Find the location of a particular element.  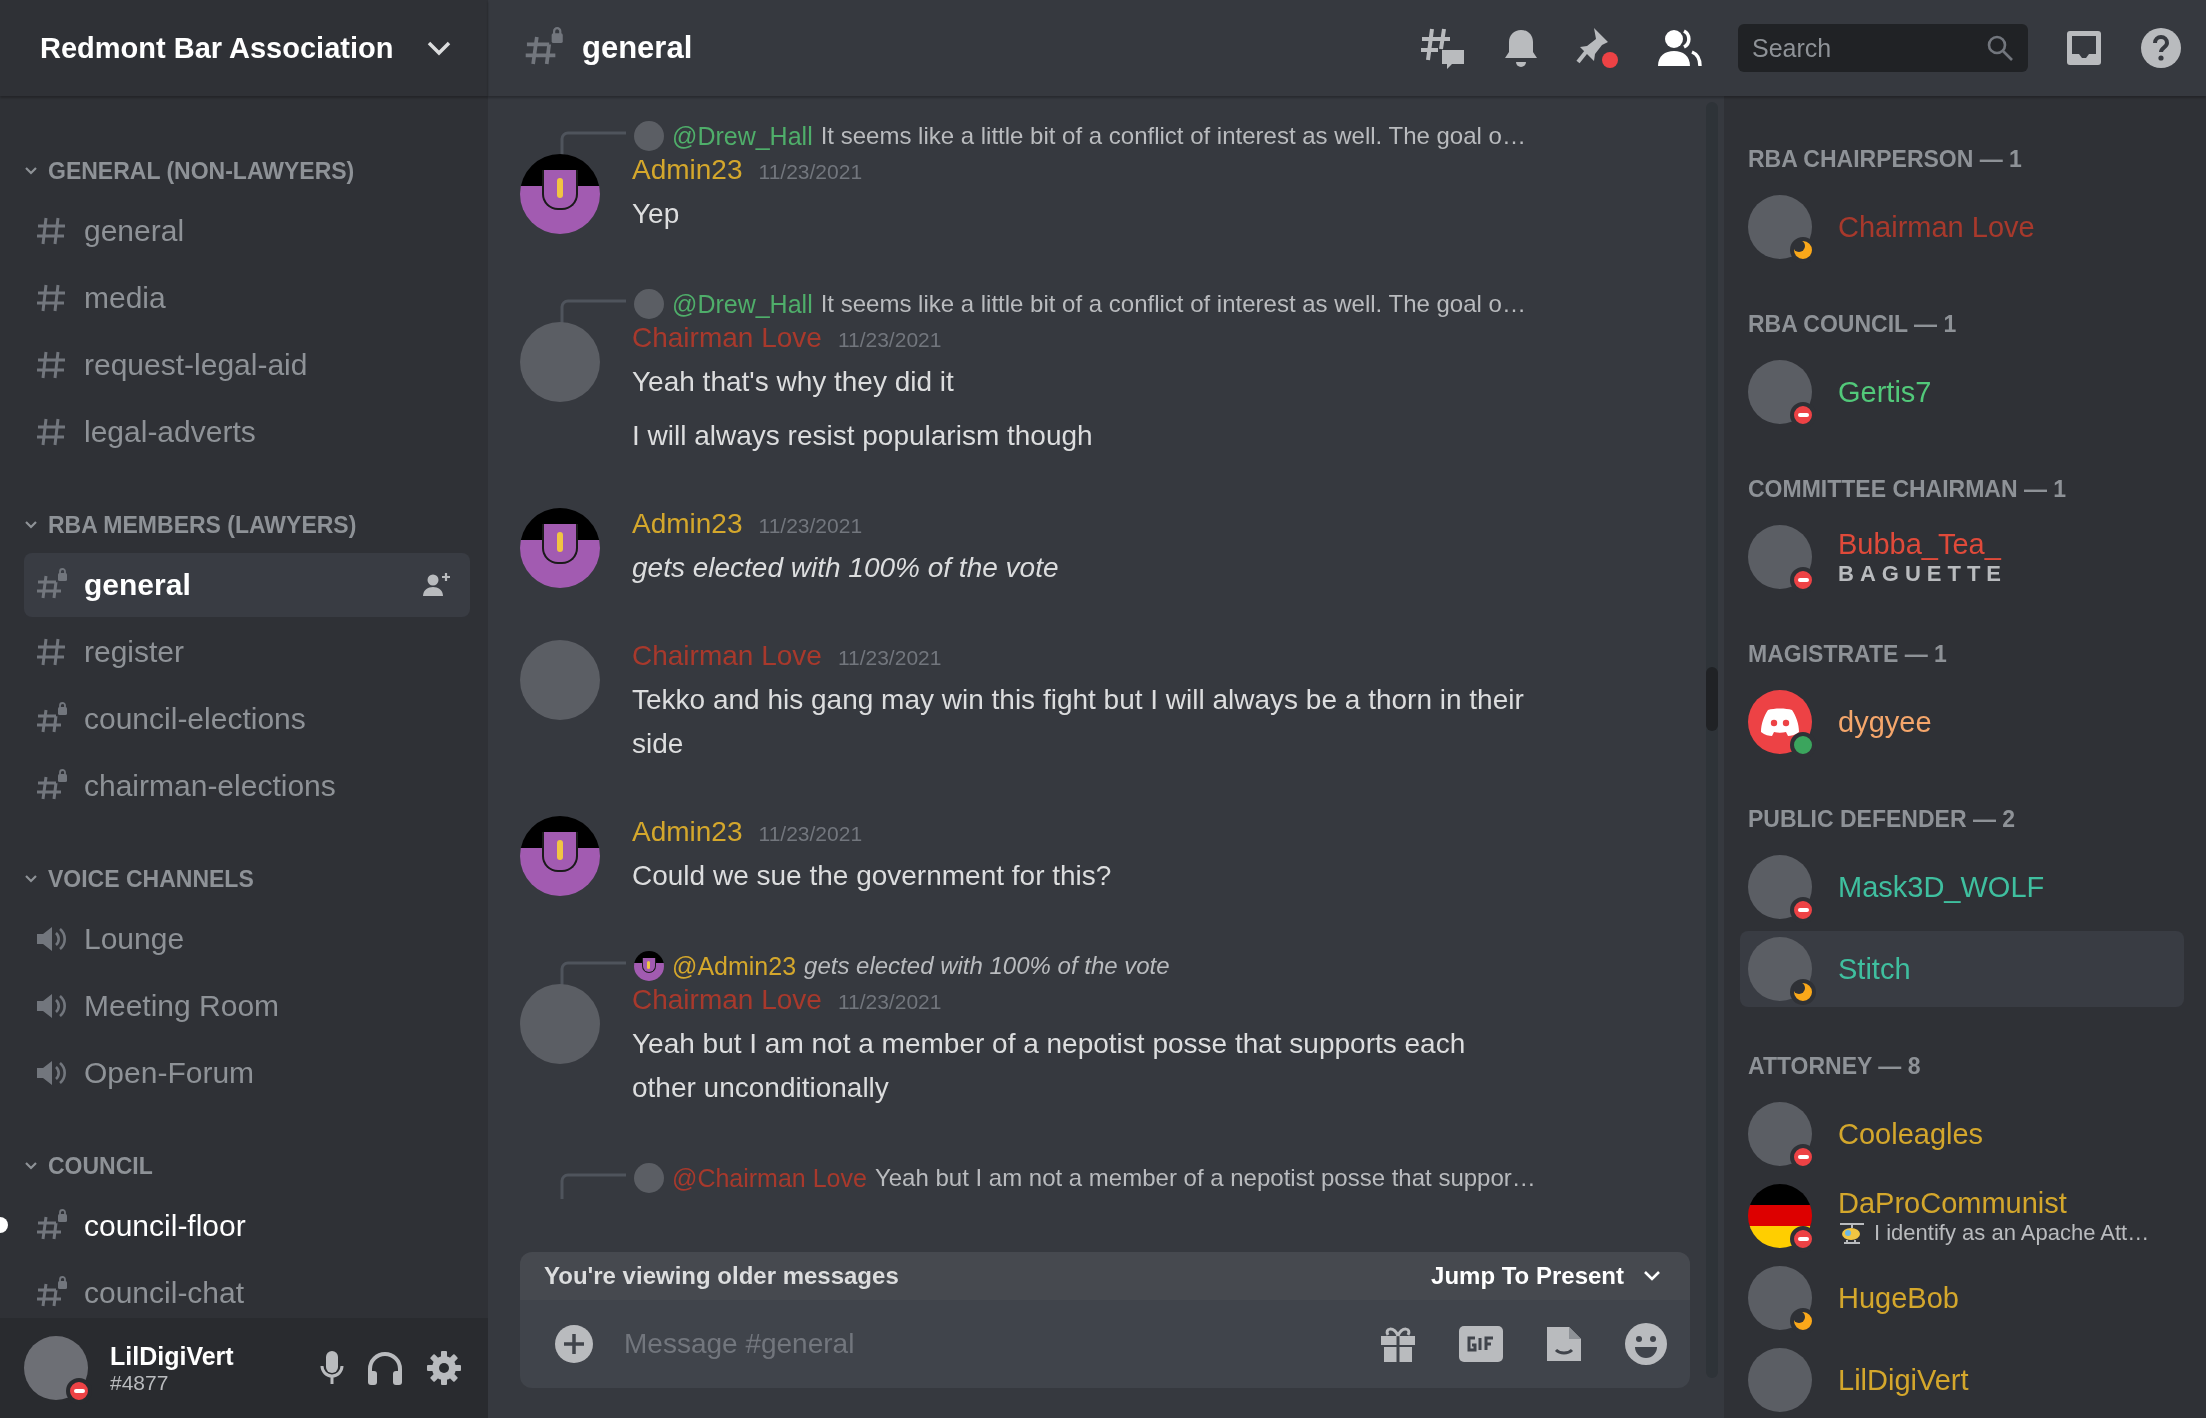

threads-icon is located at coordinates (1443, 48).